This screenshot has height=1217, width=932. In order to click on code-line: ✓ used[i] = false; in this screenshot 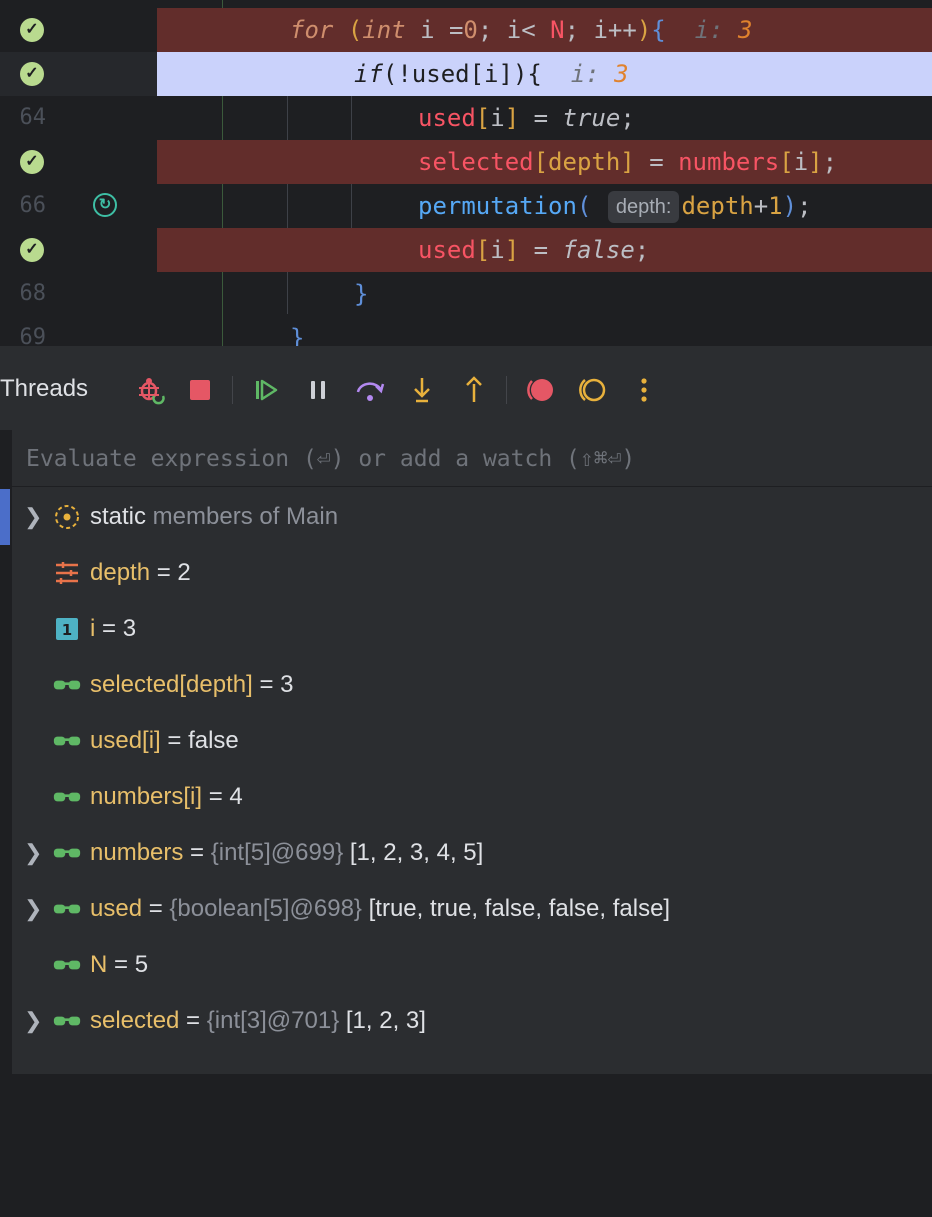, I will do `click(466, 250)`.